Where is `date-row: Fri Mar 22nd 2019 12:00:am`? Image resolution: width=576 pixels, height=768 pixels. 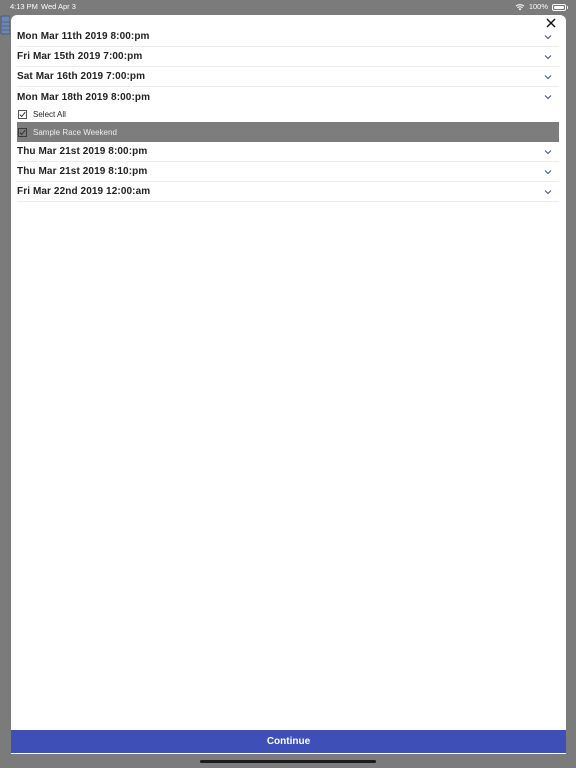
date-row: Fri Mar 22nd 2019 12:00:am is located at coordinates (288, 192).